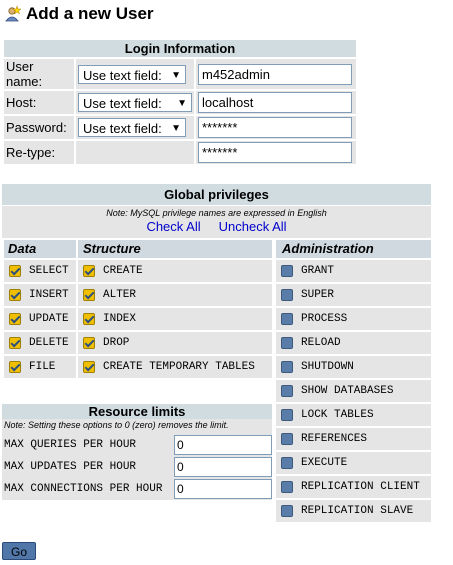 This screenshot has height=565, width=453. What do you see at coordinates (275, 74) in the screenshot?
I see `username-input` at bounding box center [275, 74].